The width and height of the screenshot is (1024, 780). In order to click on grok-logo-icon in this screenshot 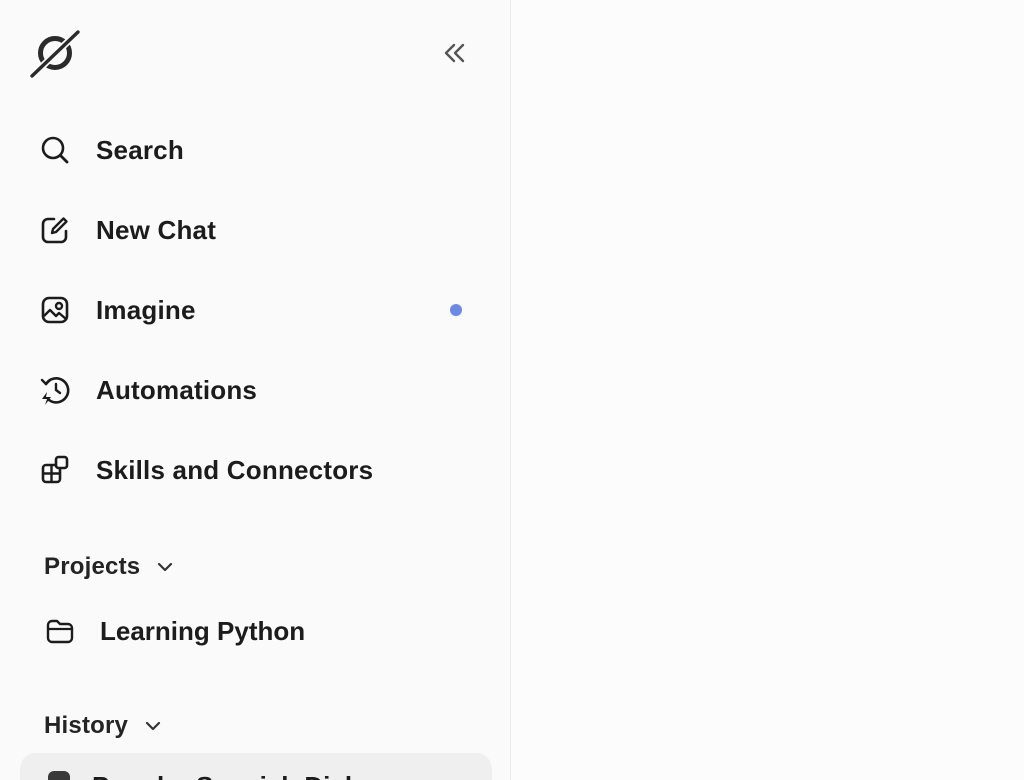, I will do `click(55, 54)`.